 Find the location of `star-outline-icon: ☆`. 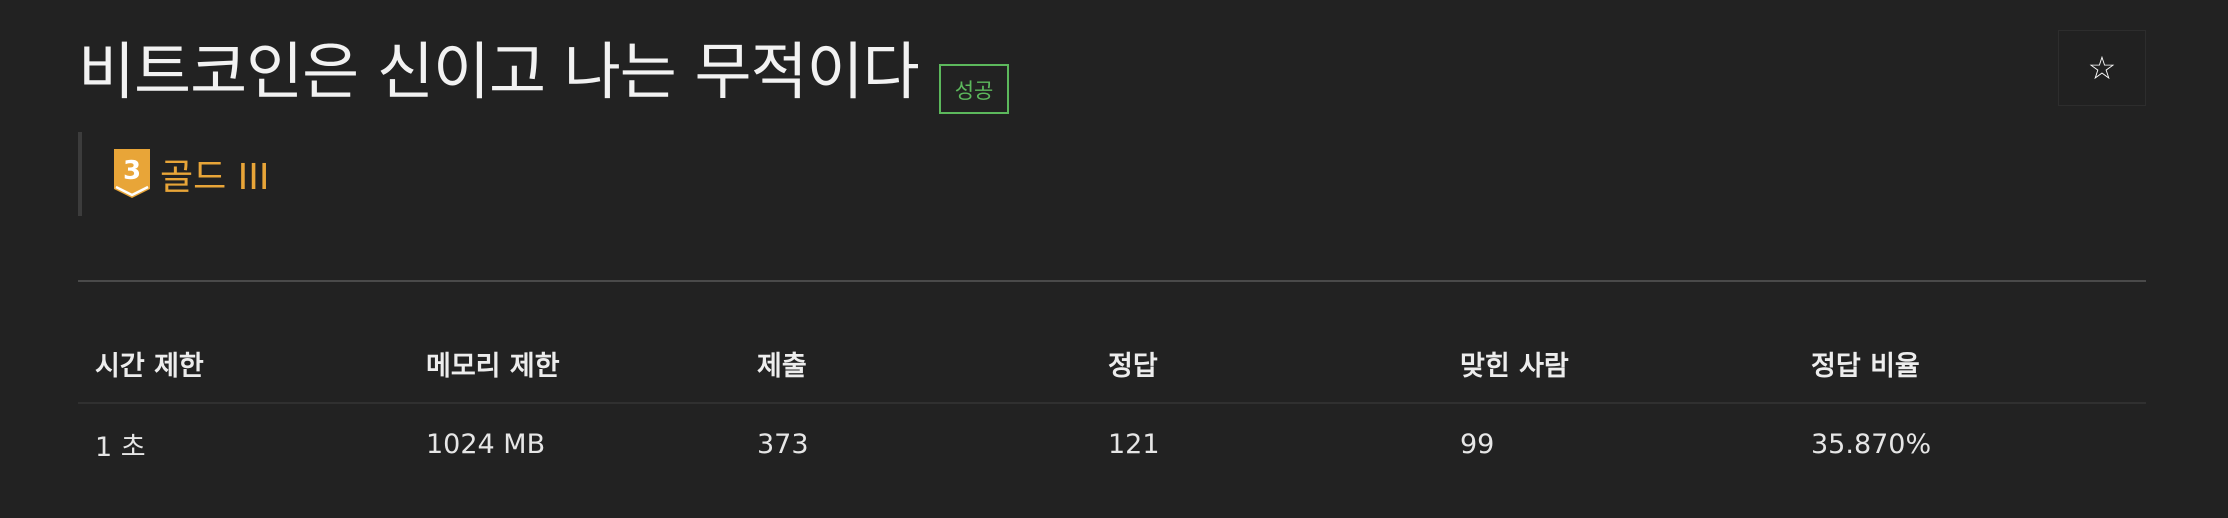

star-outline-icon: ☆ is located at coordinates (2102, 68).